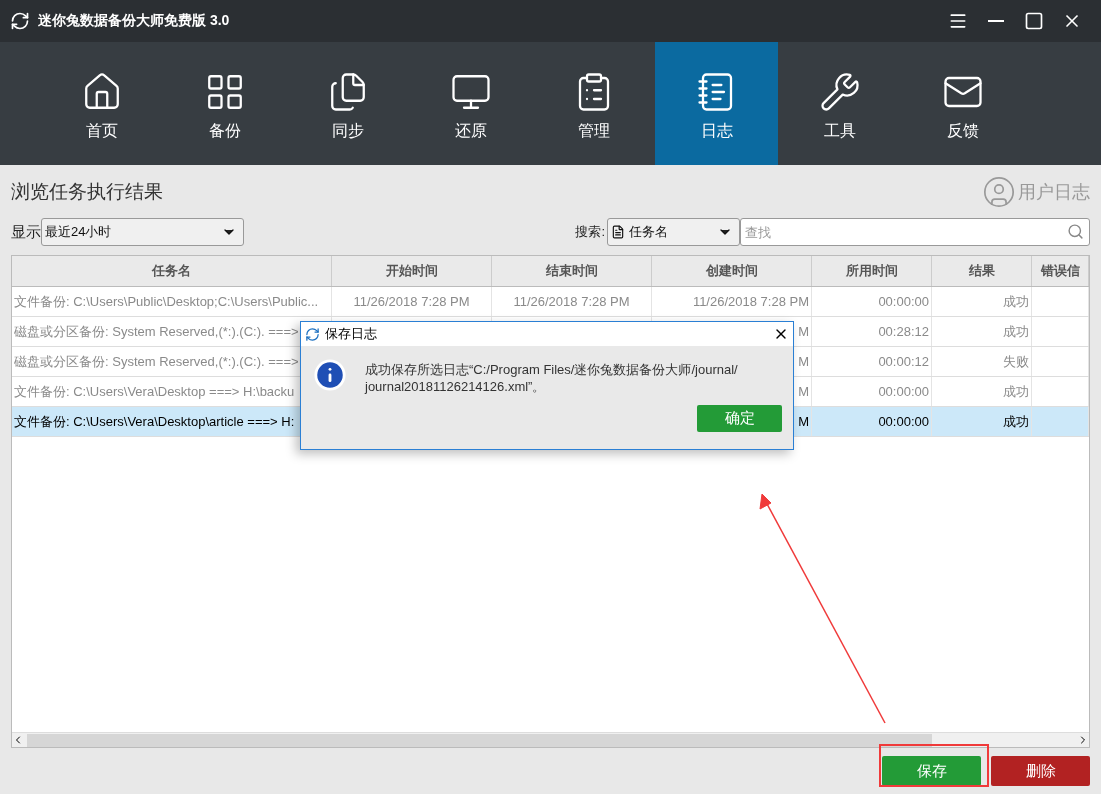  Describe the element at coordinates (1054, 192) in the screenshot. I see `user-log-label: 用户日志` at that location.